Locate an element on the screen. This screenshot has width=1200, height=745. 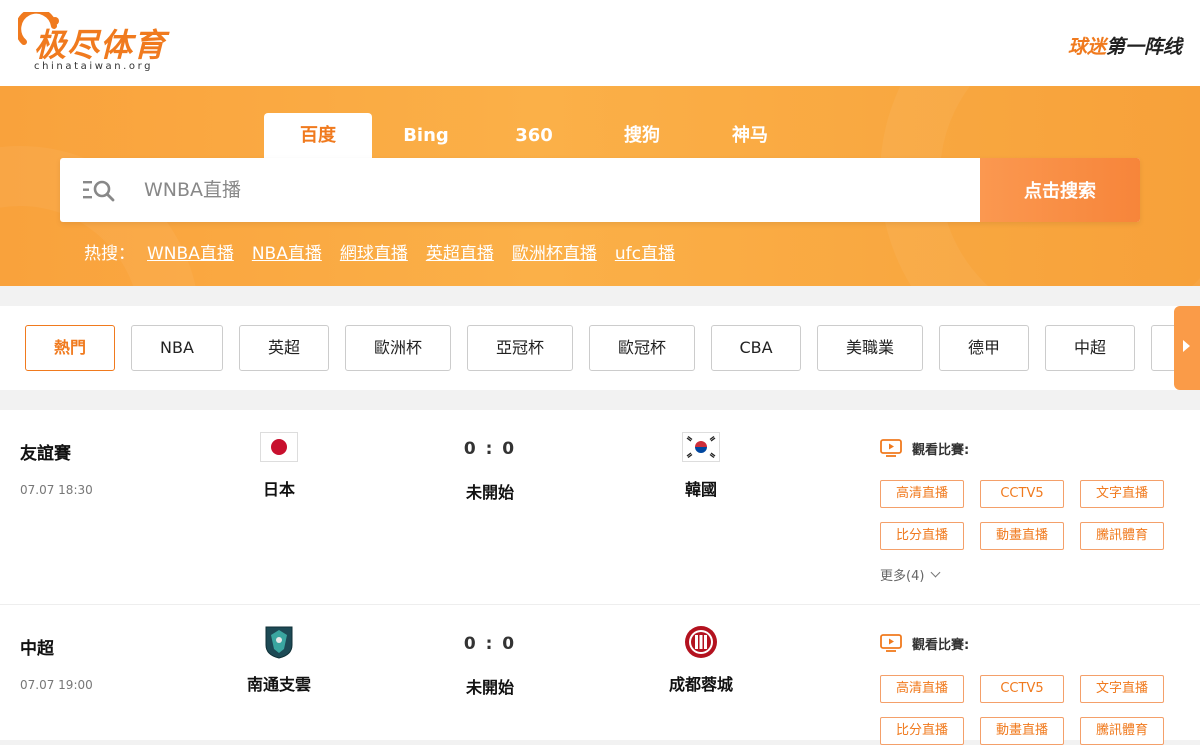
chevron-down-icon is located at coordinates (935, 572).